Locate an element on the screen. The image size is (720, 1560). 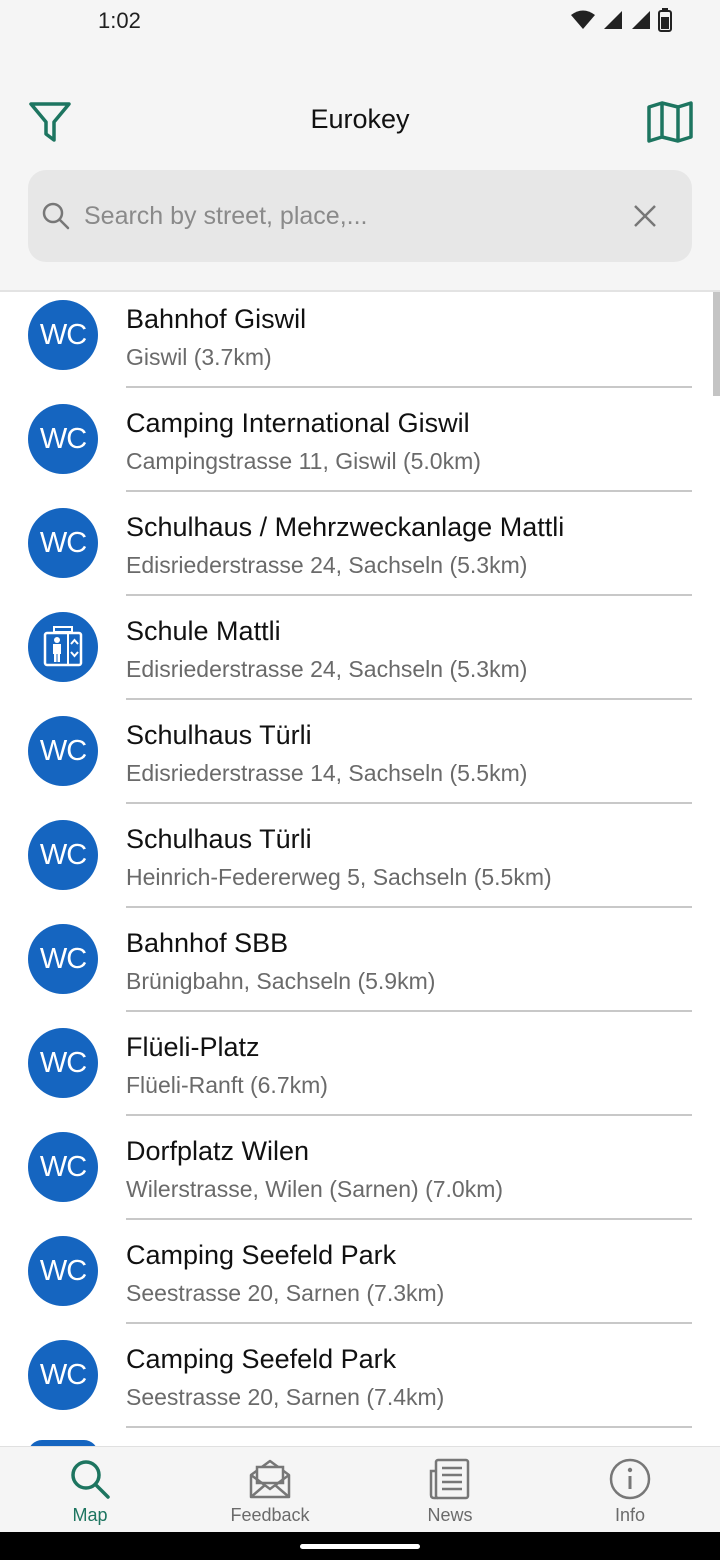
status-bar: 1:02 is located at coordinates (360, 24).